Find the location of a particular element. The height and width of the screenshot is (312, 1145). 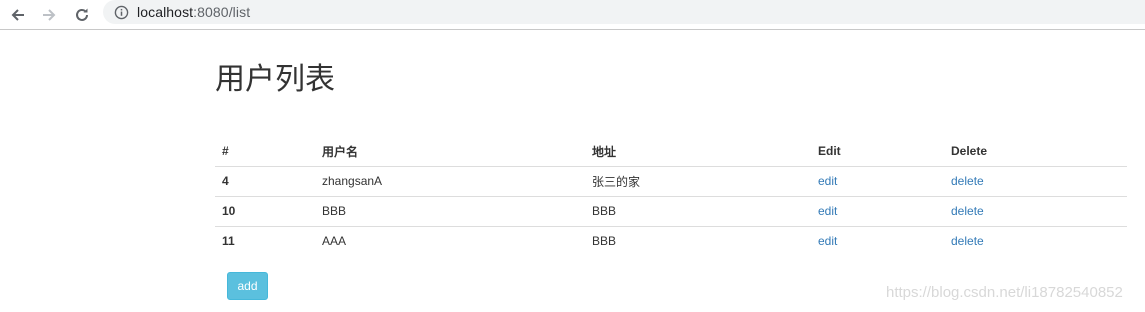

browser-toolbar: localhost:8080/list is located at coordinates (572, 15).